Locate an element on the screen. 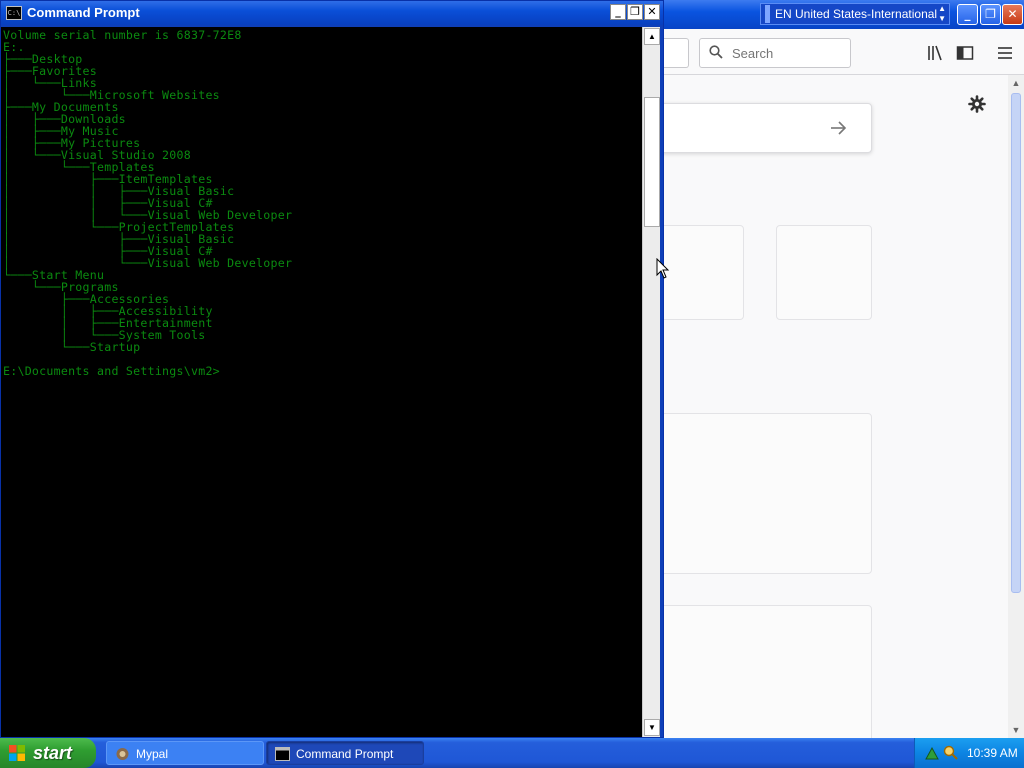 This screenshot has width=1024, height=768. browser-minimize-button: _ is located at coordinates (967, 14).